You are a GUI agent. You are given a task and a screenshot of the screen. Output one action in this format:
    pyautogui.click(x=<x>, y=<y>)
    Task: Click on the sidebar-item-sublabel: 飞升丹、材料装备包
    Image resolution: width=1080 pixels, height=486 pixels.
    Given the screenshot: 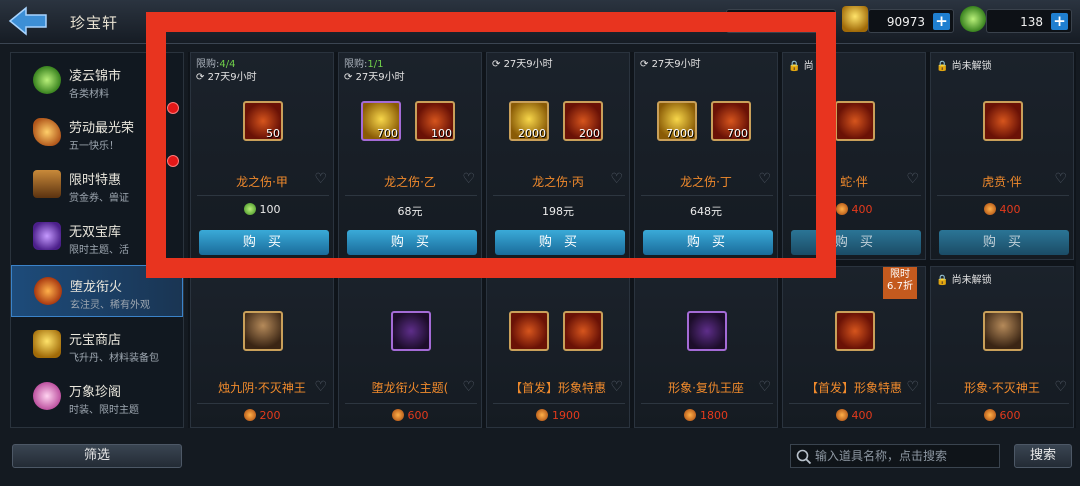 What is the action you would take?
    pyautogui.click(x=114, y=358)
    